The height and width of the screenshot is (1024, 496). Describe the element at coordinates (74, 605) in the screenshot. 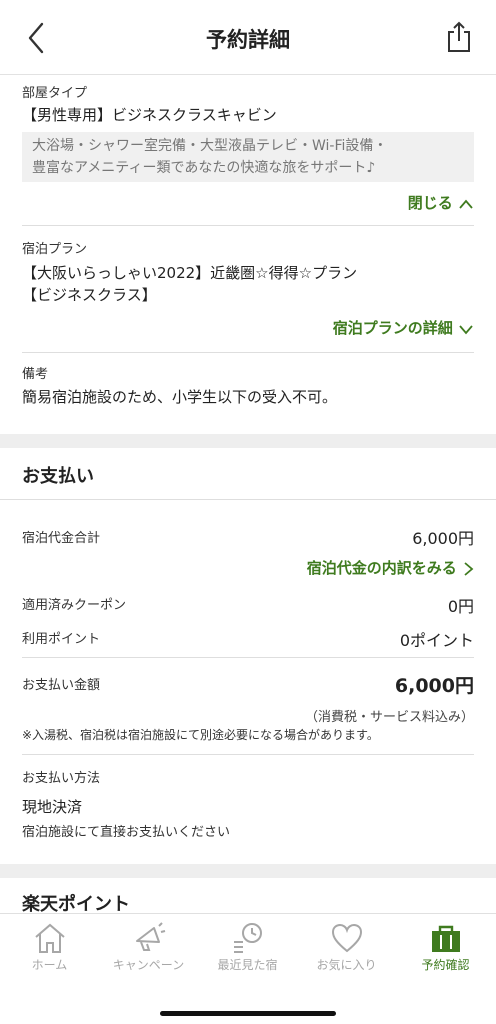

I see `coupon-label: 適用済みクーポン` at that location.